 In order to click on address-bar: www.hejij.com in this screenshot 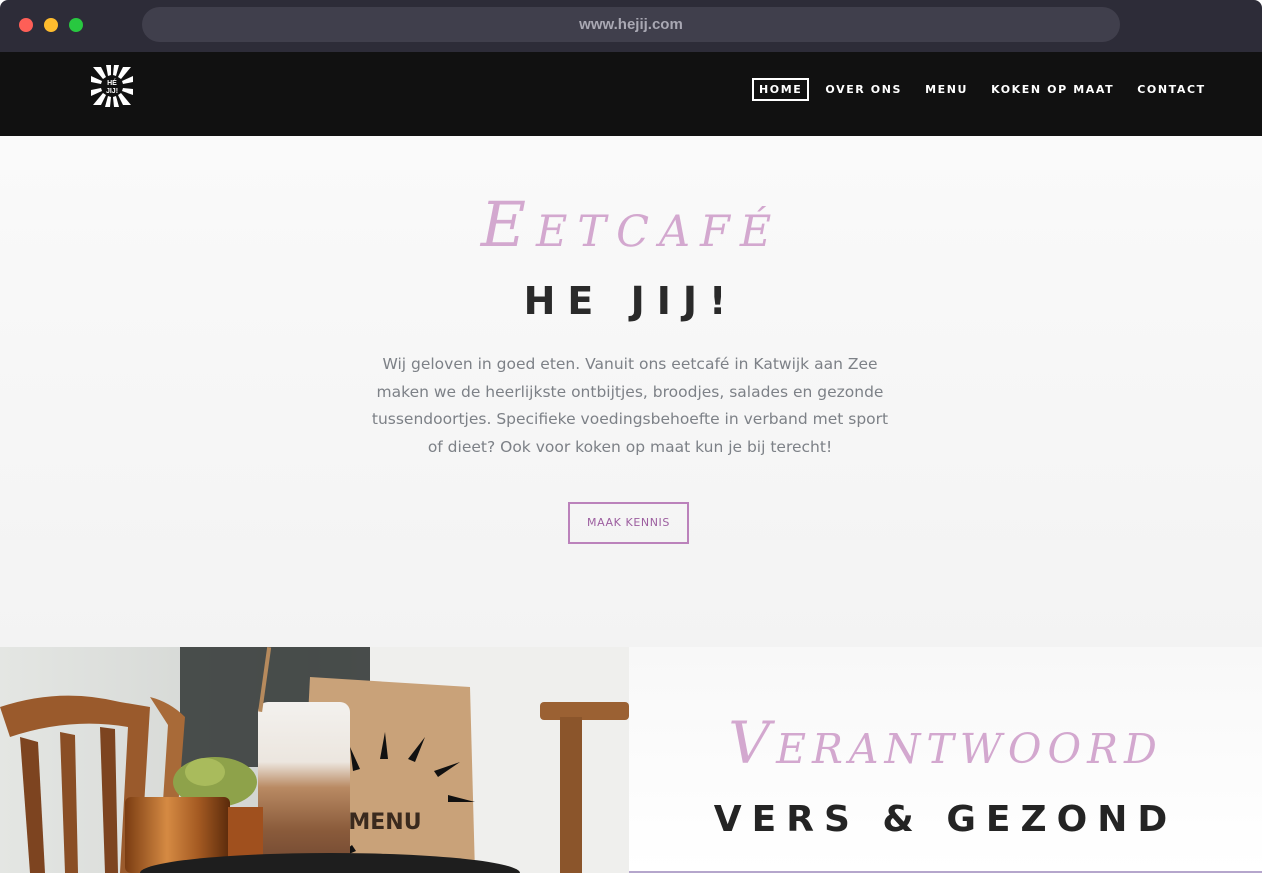, I will do `click(631, 24)`.